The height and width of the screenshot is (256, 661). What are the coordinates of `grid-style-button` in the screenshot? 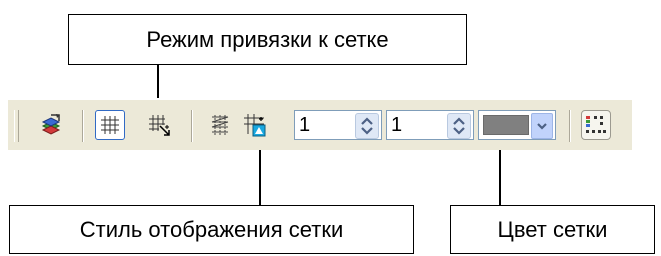 It's located at (220, 125).